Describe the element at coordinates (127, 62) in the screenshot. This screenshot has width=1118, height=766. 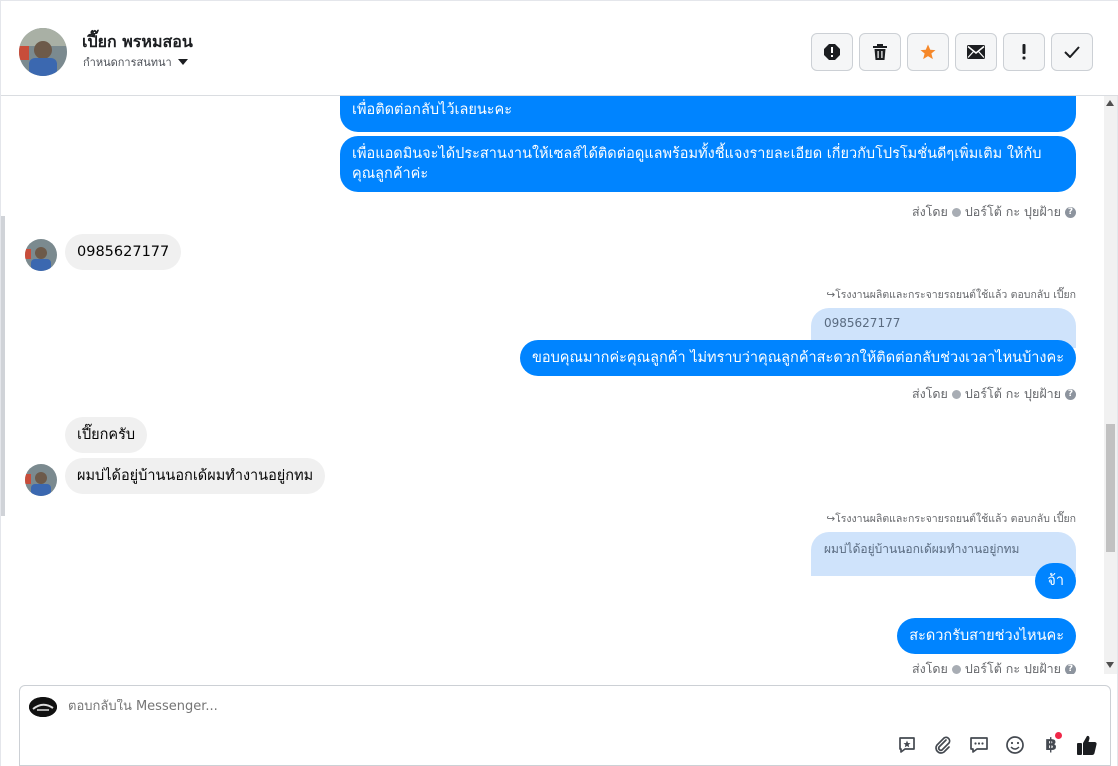
I see `assign-label: กำหนดการสนทนา` at that location.